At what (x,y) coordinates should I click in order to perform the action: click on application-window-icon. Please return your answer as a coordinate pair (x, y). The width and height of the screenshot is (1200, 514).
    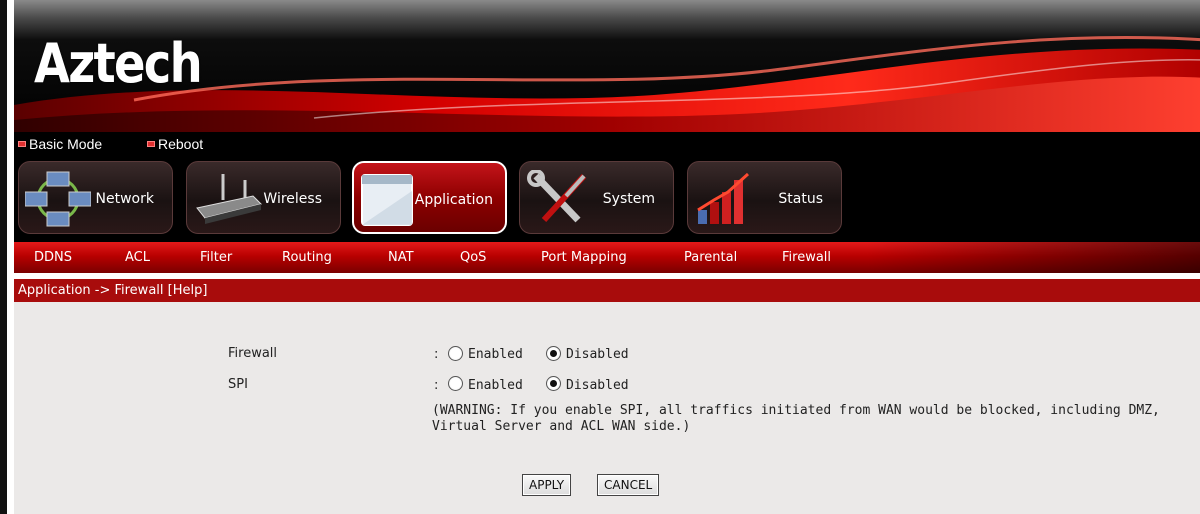
    Looking at the image, I should click on (387, 200).